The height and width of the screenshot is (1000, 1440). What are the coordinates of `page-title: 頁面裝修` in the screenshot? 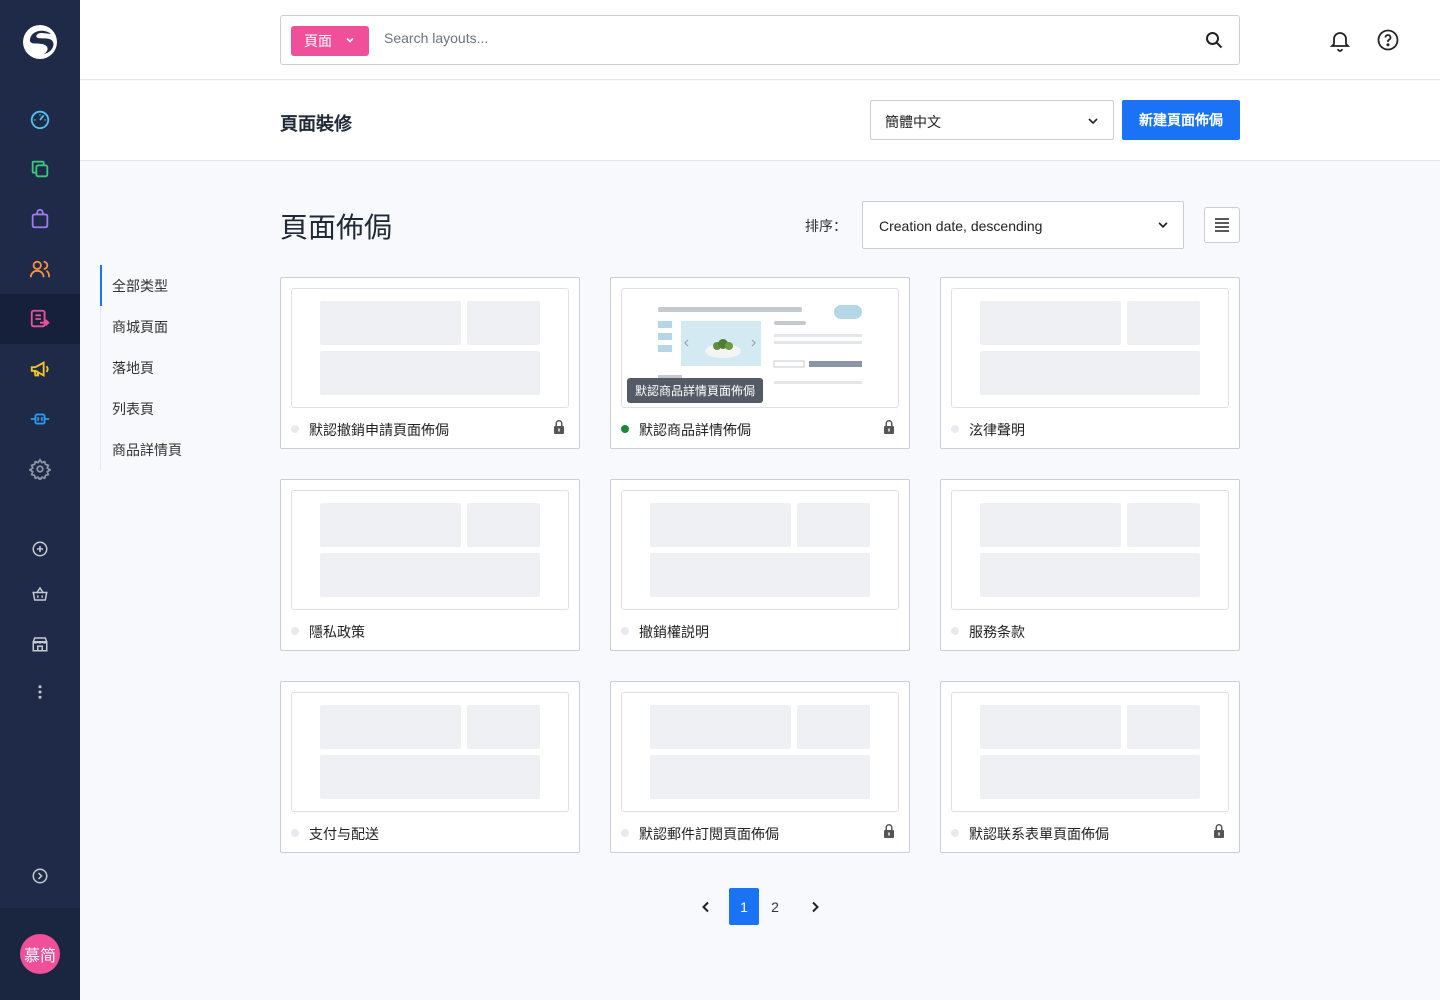 It's located at (316, 124).